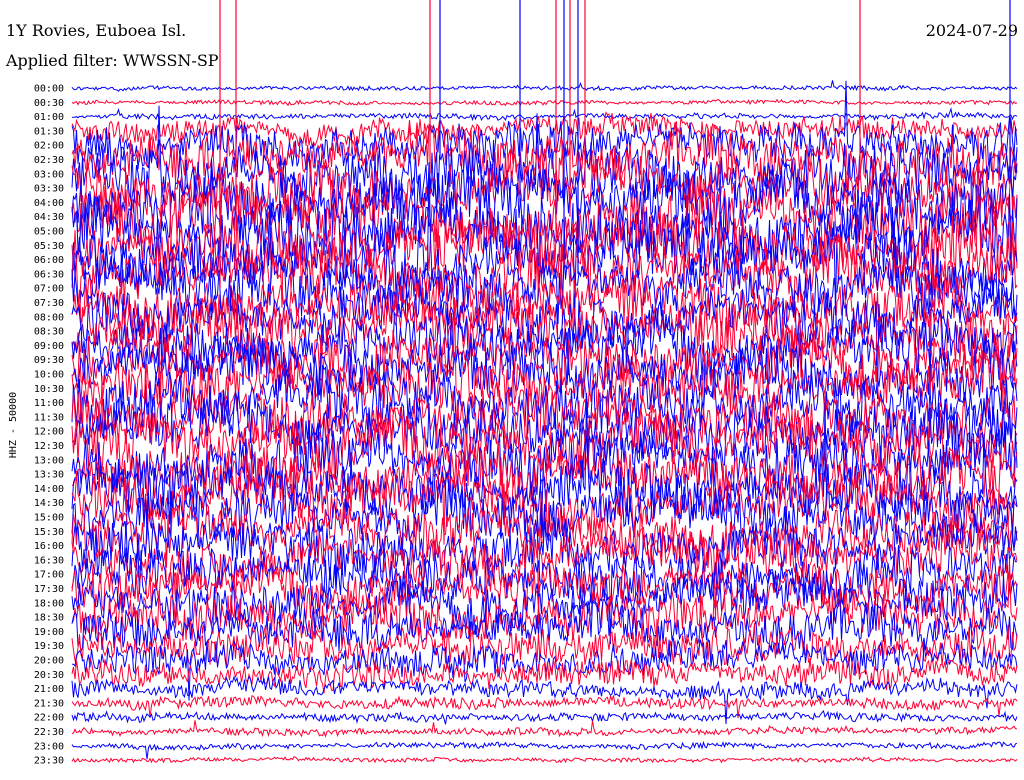  Describe the element at coordinates (49, 689) in the screenshot. I see `row-time-label: 21:00` at that location.